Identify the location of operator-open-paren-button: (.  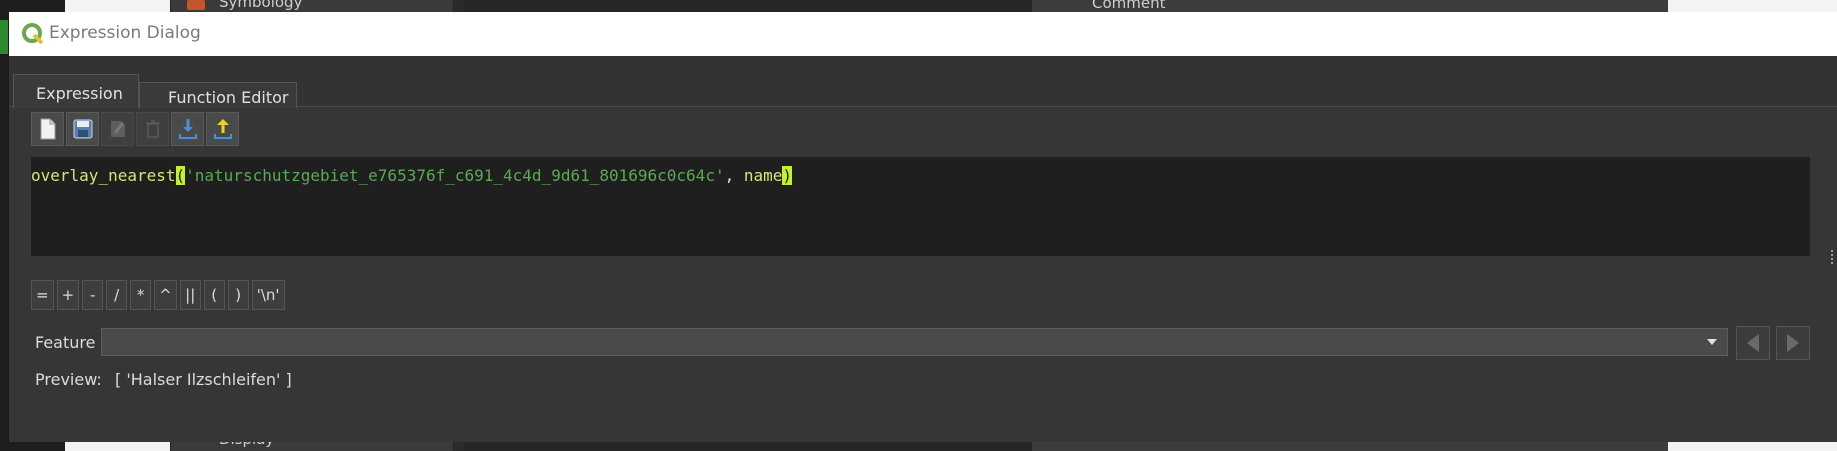
(214, 295).